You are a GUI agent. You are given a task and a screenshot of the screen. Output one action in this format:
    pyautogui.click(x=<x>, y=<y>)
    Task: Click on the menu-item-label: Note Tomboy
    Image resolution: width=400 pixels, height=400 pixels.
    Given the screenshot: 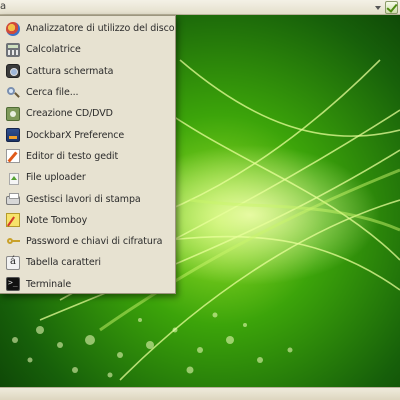 What is the action you would take?
    pyautogui.click(x=57, y=220)
    